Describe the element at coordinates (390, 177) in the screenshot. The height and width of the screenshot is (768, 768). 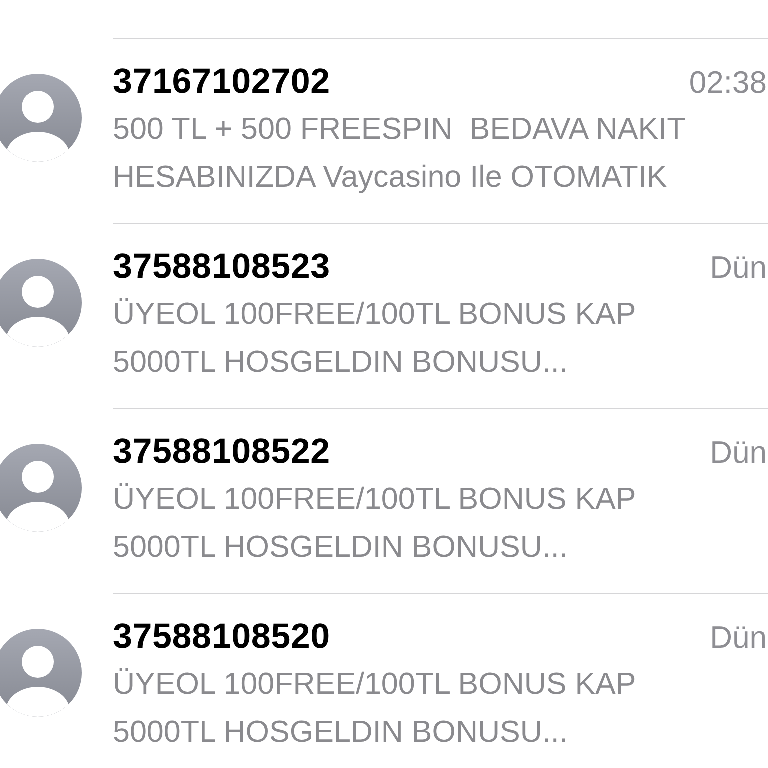
I see `message-preview: HESABINIZDA Vaycasino Ile OTOMATIK` at that location.